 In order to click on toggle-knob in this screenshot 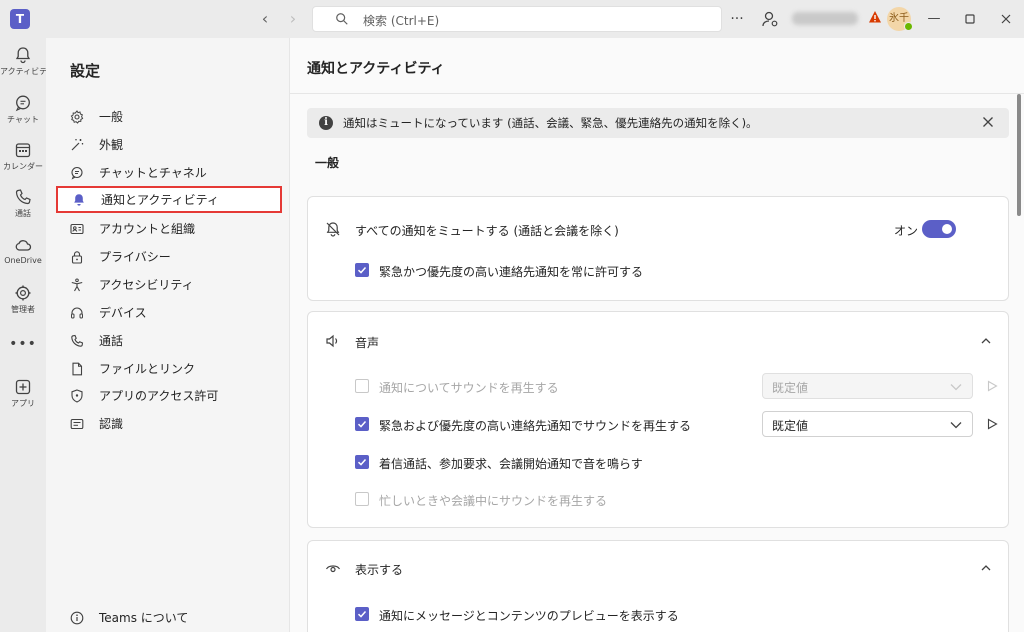, I will do `click(947, 229)`.